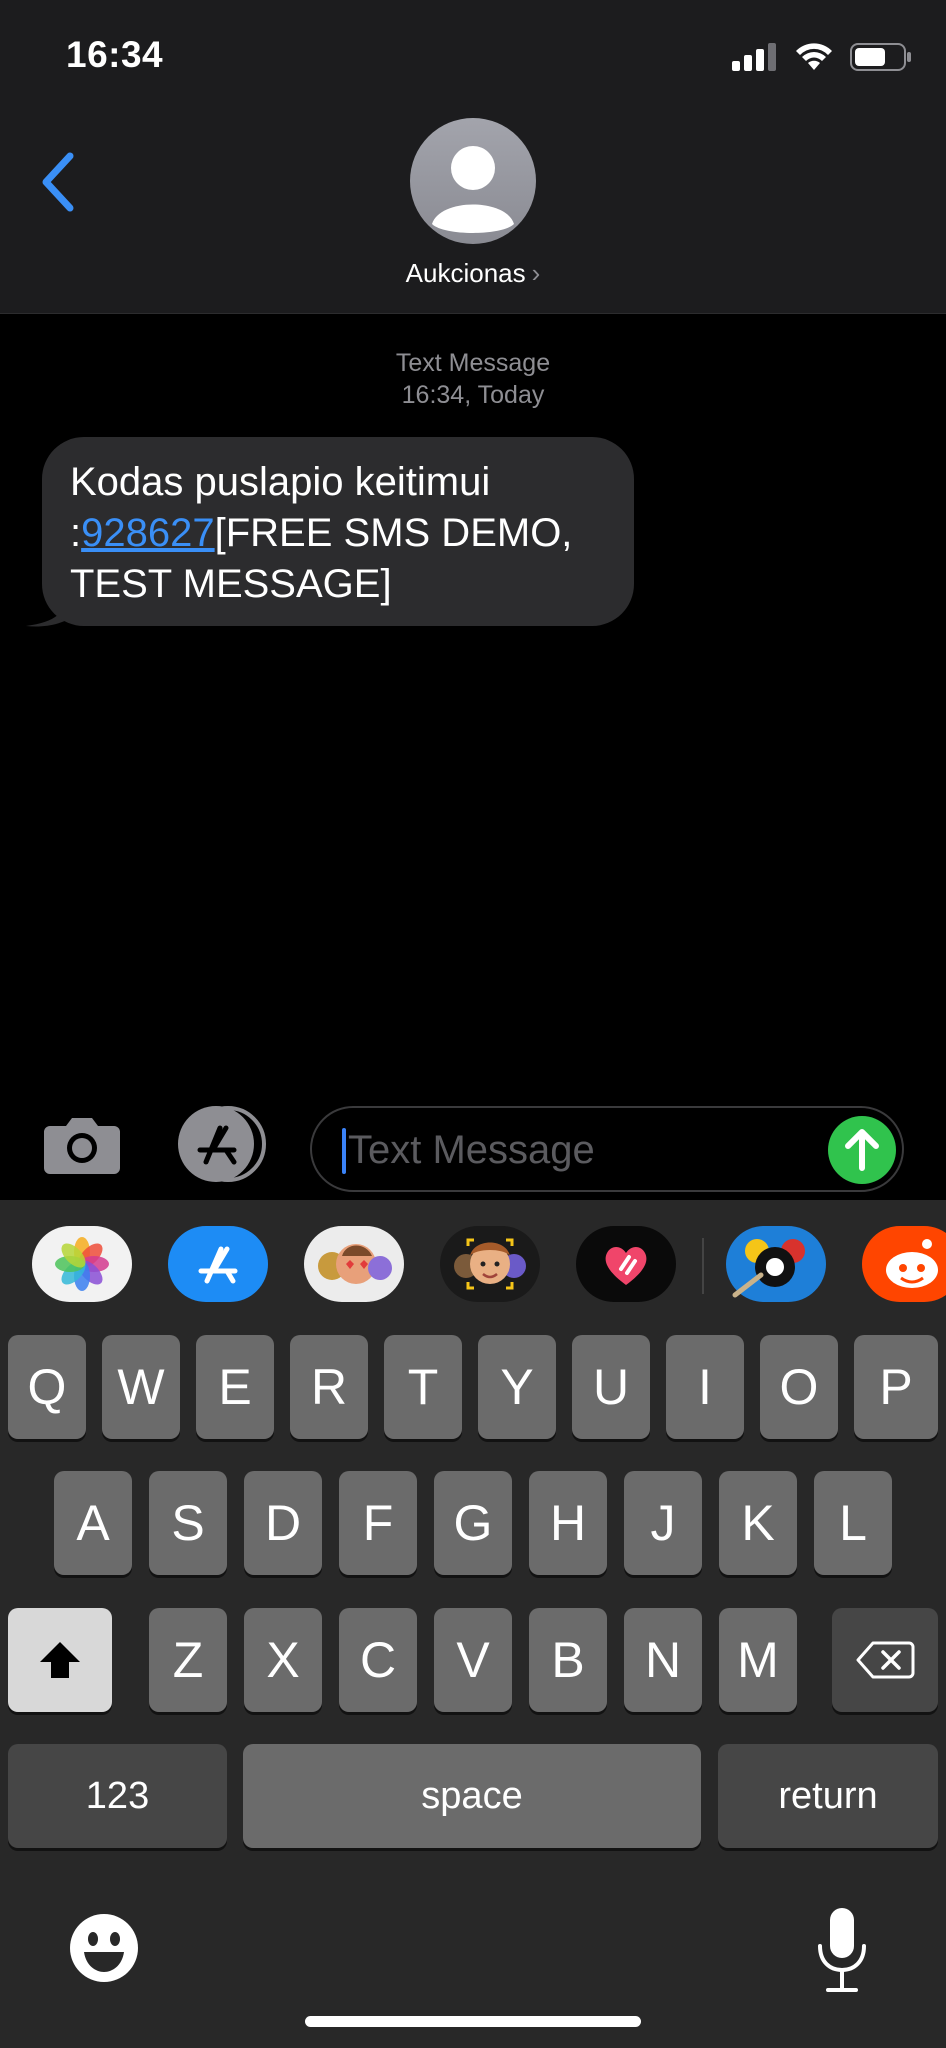 The width and height of the screenshot is (946, 2048). I want to click on camera-icon, so click(82, 1144).